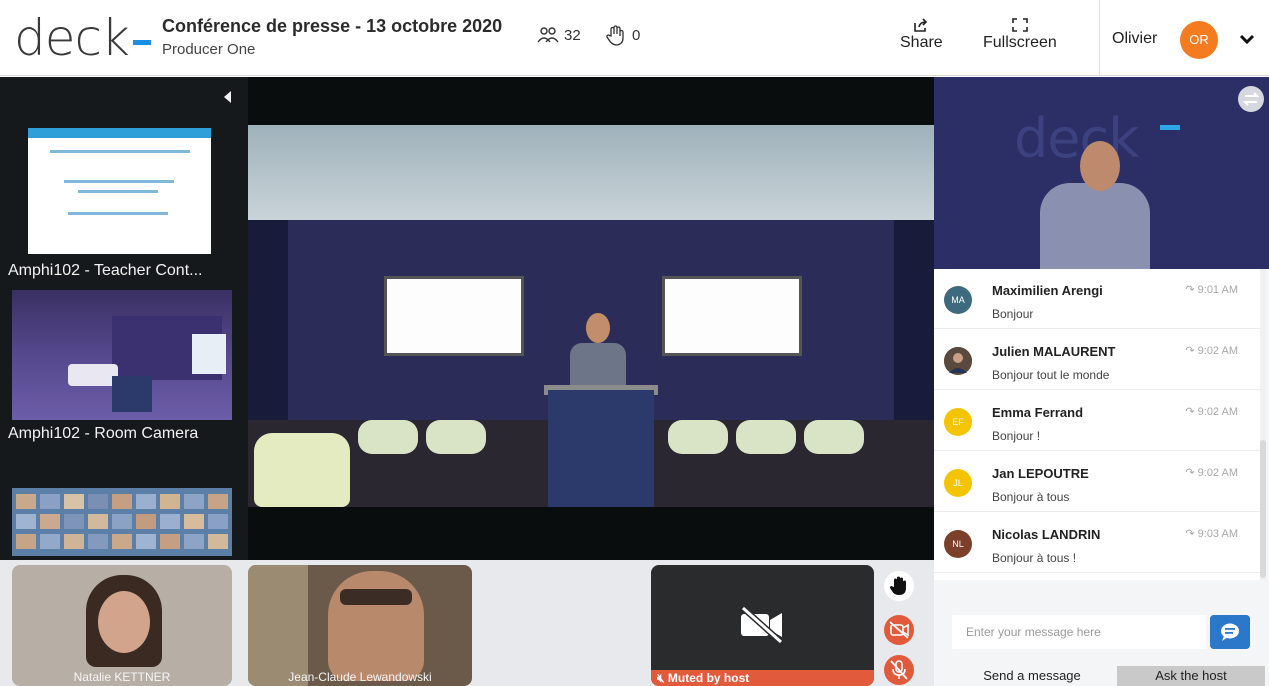 This screenshot has height=686, width=1269. What do you see at coordinates (1038, 412) in the screenshot?
I see `author-name: Emma Ferrand` at bounding box center [1038, 412].